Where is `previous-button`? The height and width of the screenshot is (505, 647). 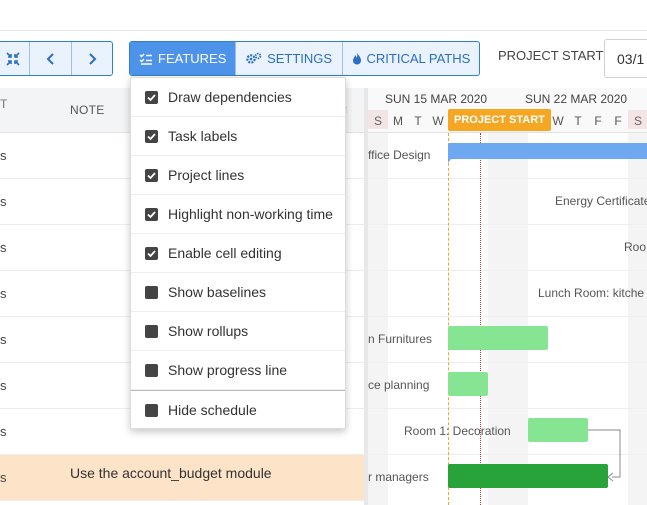 previous-button is located at coordinates (51, 58).